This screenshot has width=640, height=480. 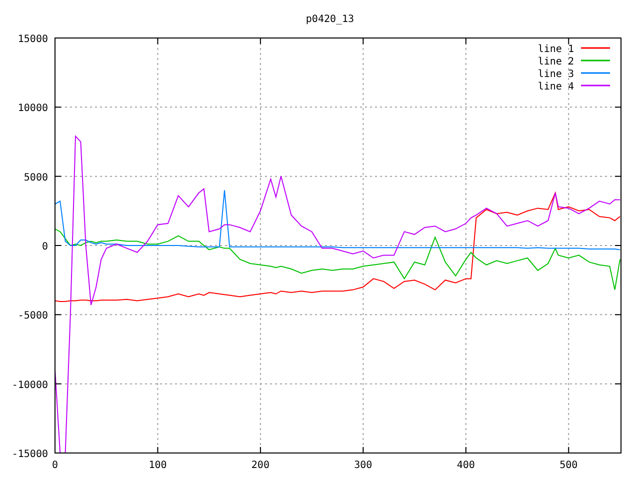 I want to click on legend-label: line 2, so click(x=556, y=62).